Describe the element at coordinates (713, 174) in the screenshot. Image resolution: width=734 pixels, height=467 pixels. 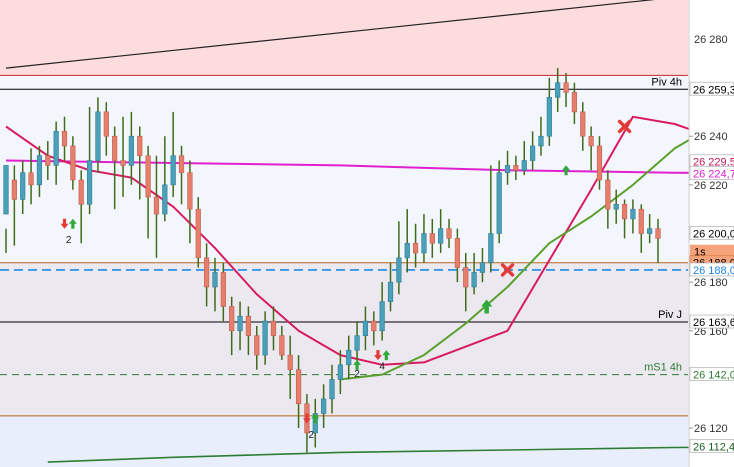
I see `price-tag-label-2: 26 224,7` at that location.